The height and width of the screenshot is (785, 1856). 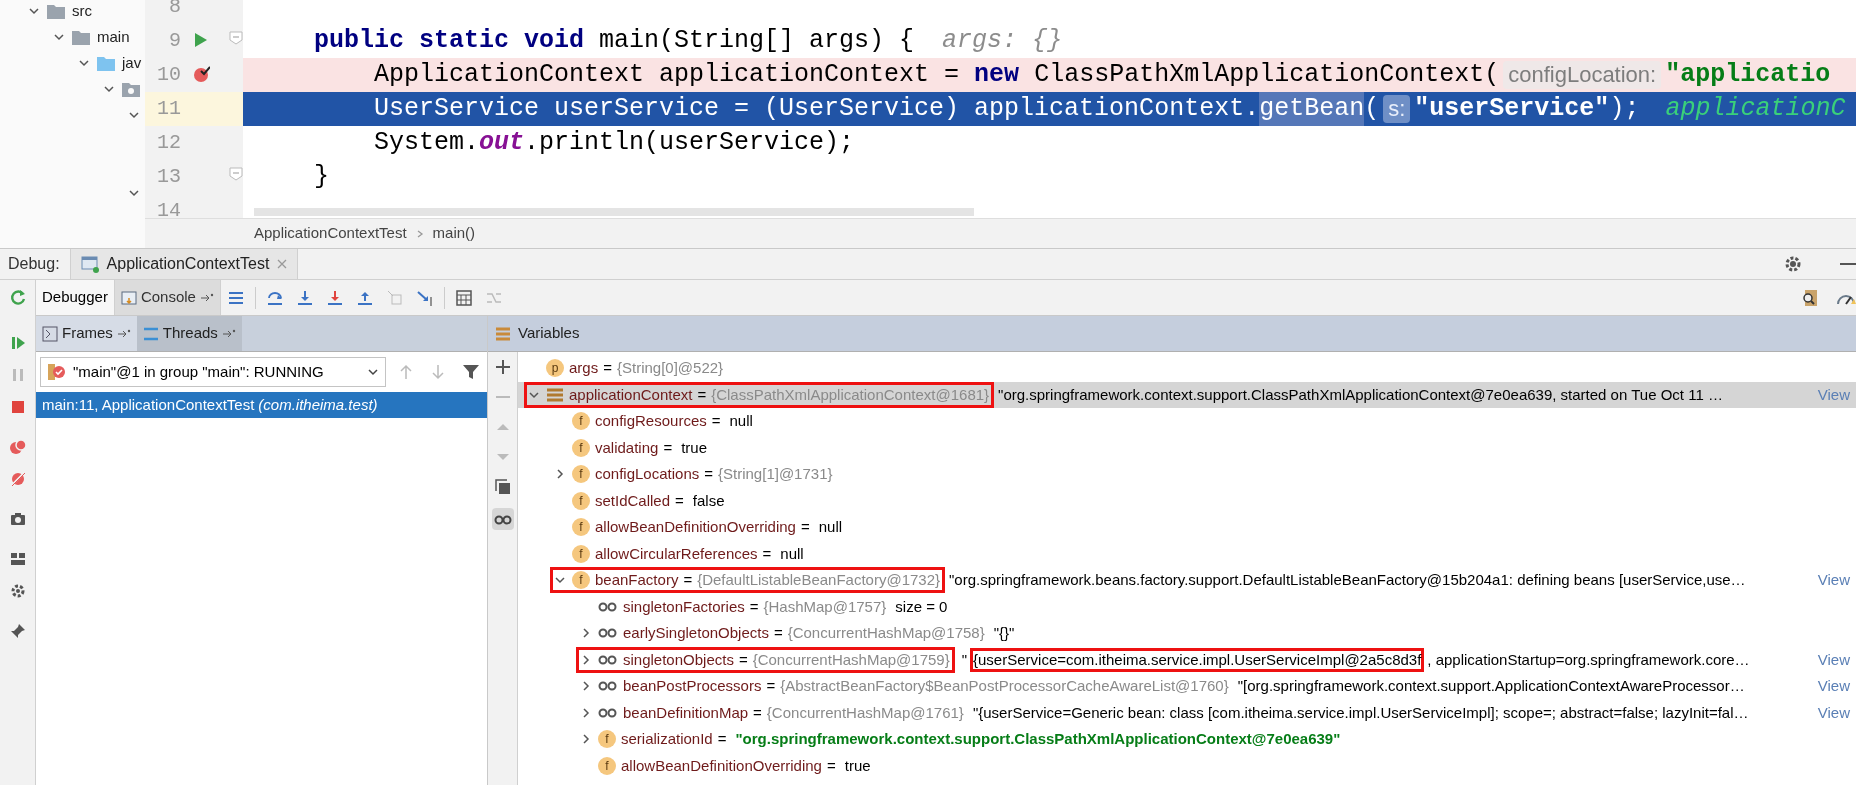 What do you see at coordinates (667, 739) in the screenshot?
I see `variable-name: serializationId` at bounding box center [667, 739].